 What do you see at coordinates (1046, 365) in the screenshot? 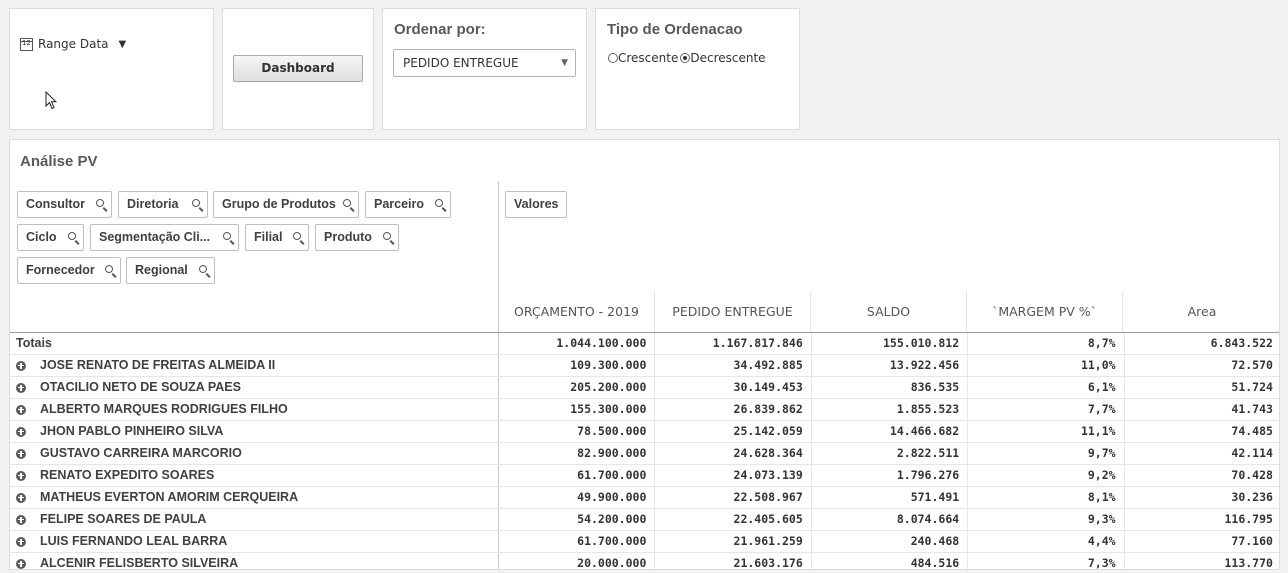
I see `value-cell: 11,0%` at bounding box center [1046, 365].